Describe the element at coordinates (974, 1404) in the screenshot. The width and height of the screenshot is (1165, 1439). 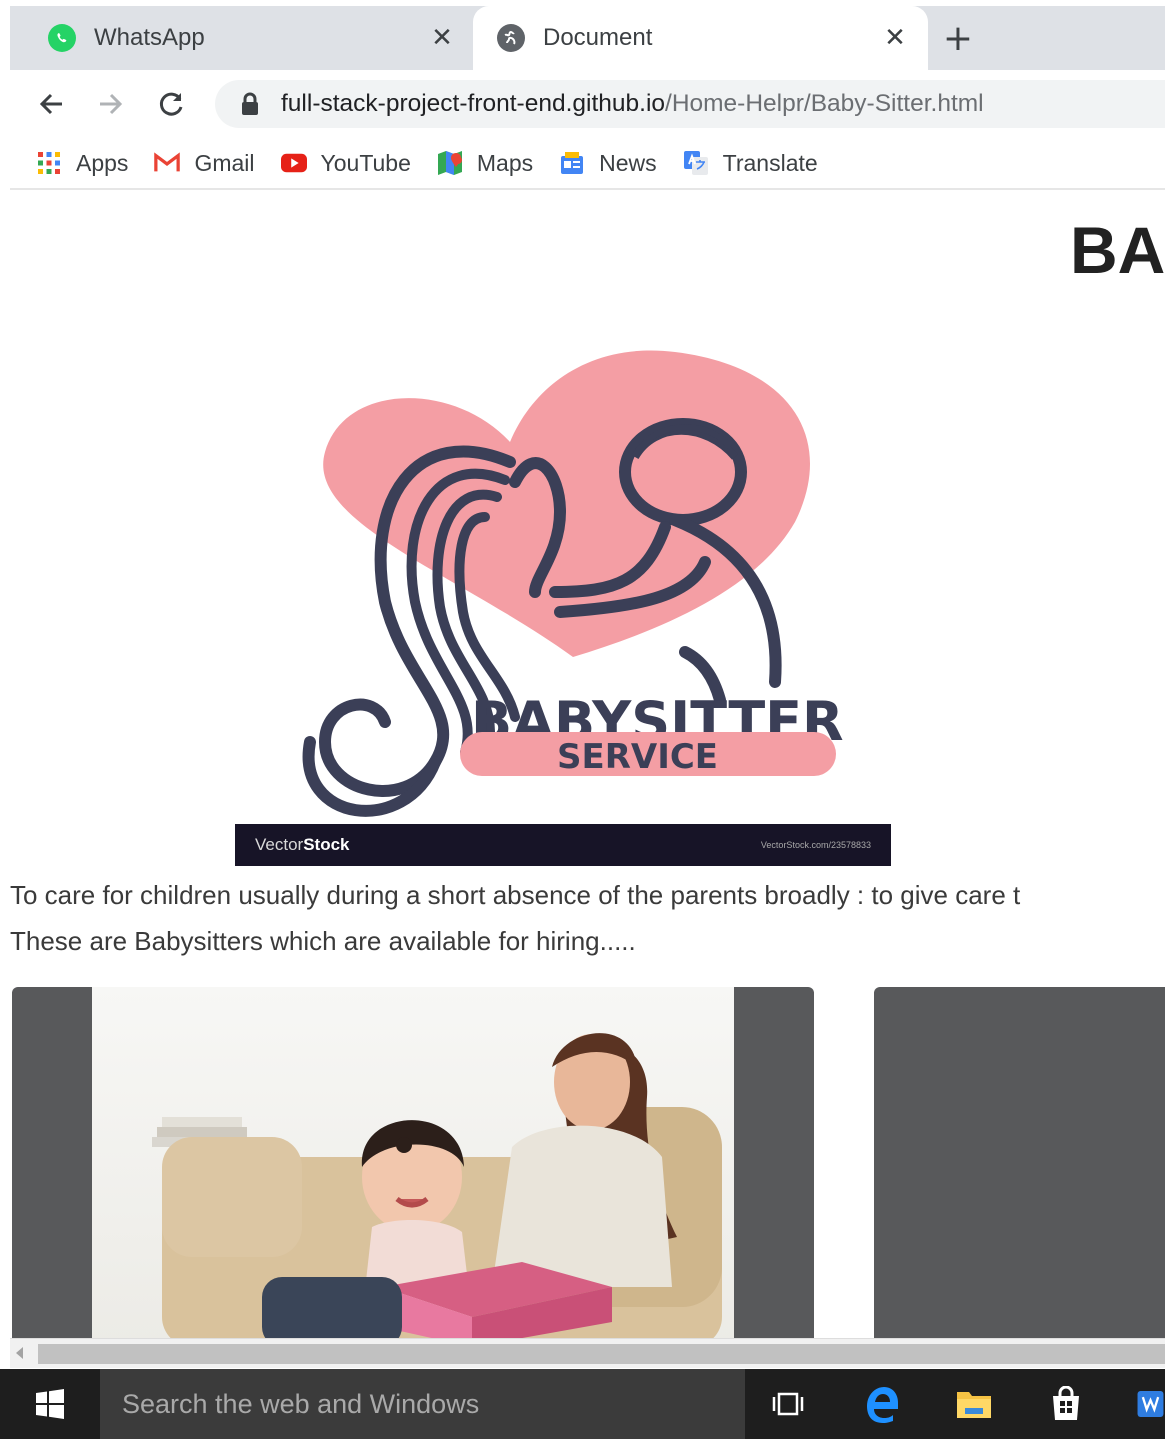
I see `file-explorer-icon` at that location.